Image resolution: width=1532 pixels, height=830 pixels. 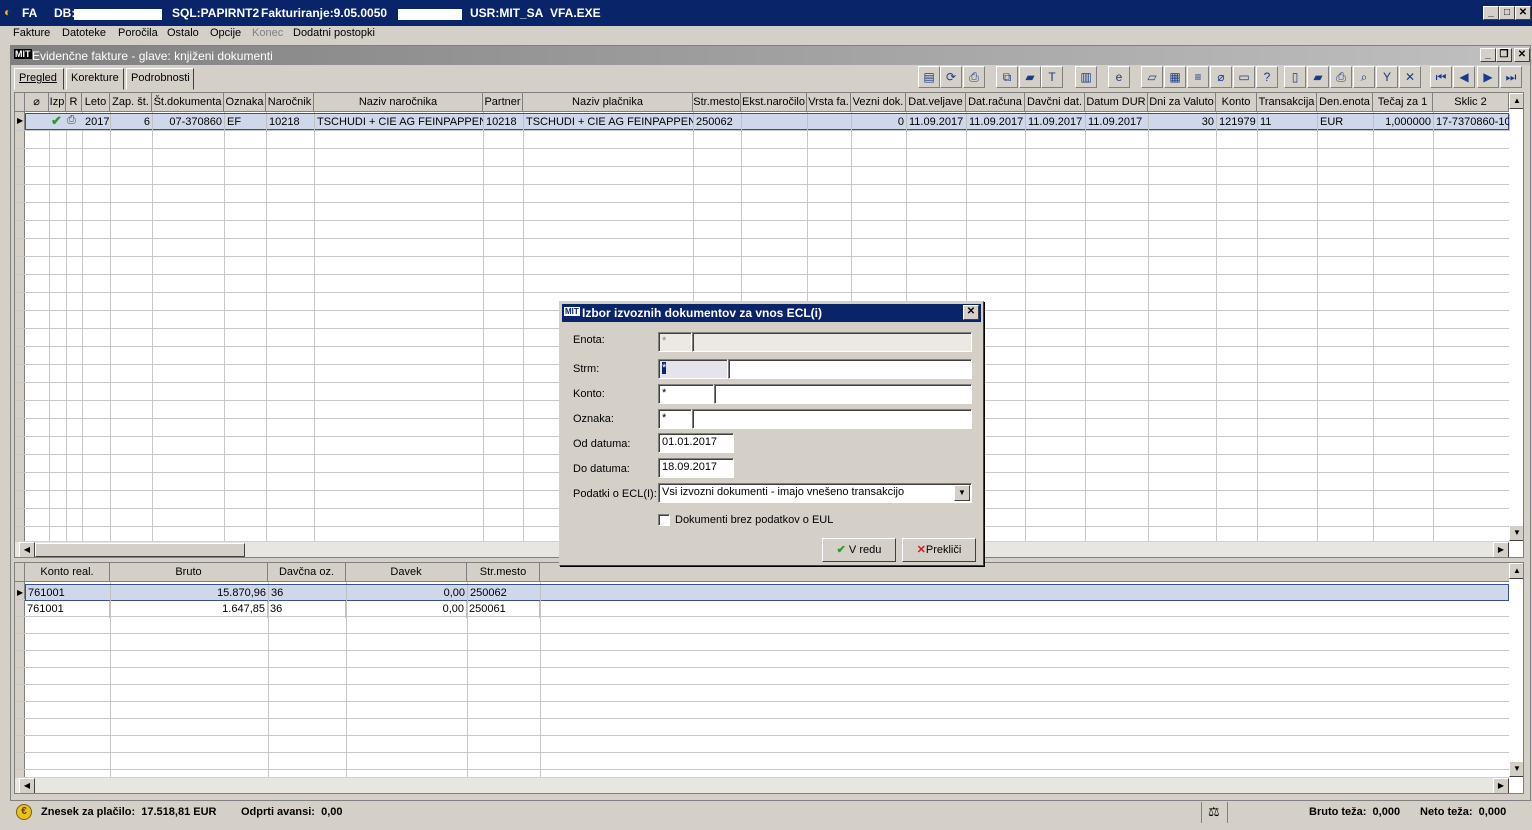 What do you see at coordinates (183, 33) in the screenshot?
I see `menu-ostalo: Ostalo` at bounding box center [183, 33].